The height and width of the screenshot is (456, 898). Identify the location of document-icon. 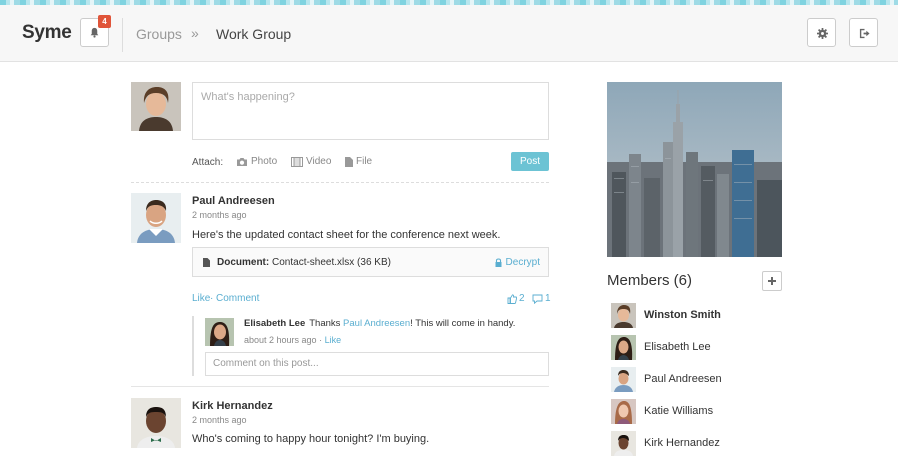
(206, 262).